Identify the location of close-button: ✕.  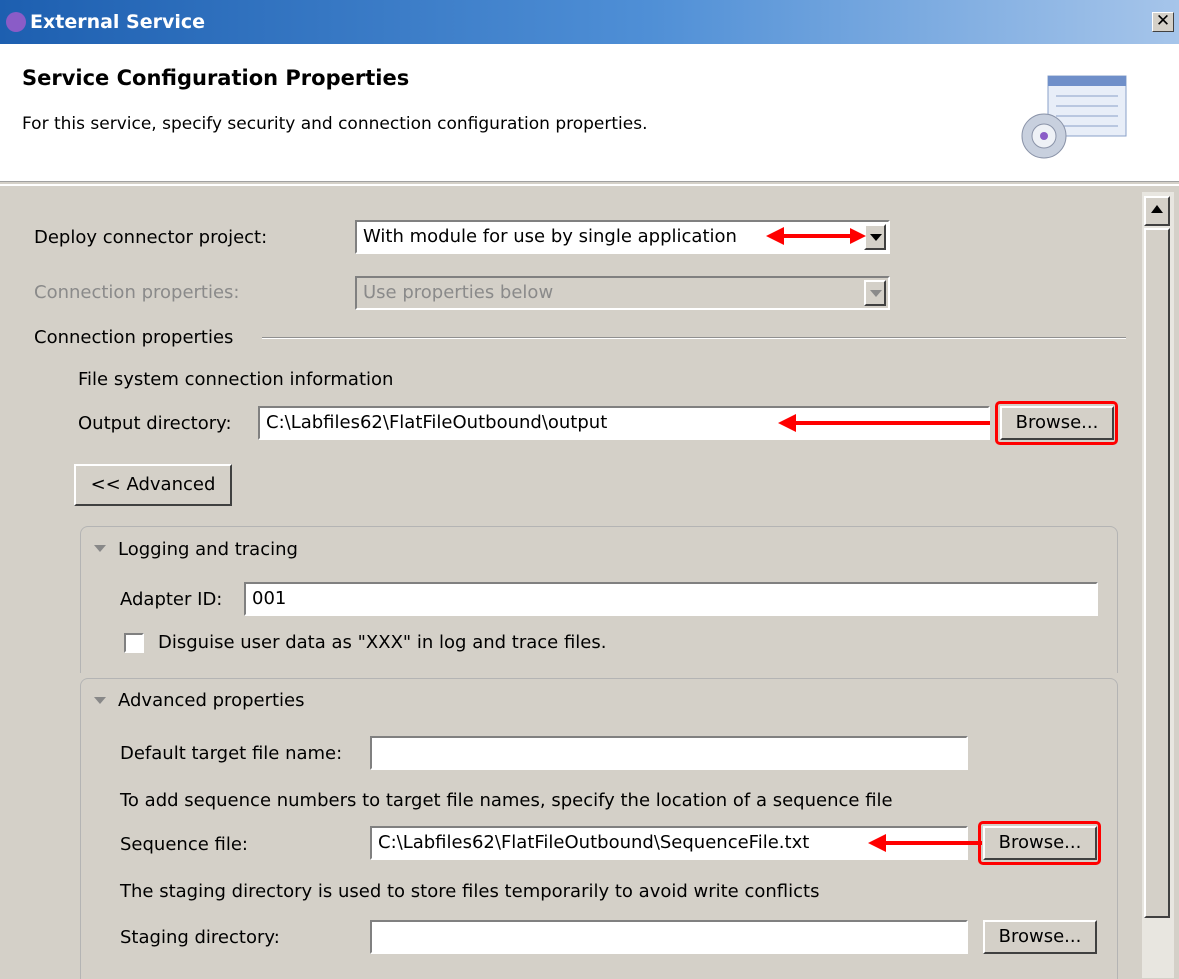
(1163, 22).